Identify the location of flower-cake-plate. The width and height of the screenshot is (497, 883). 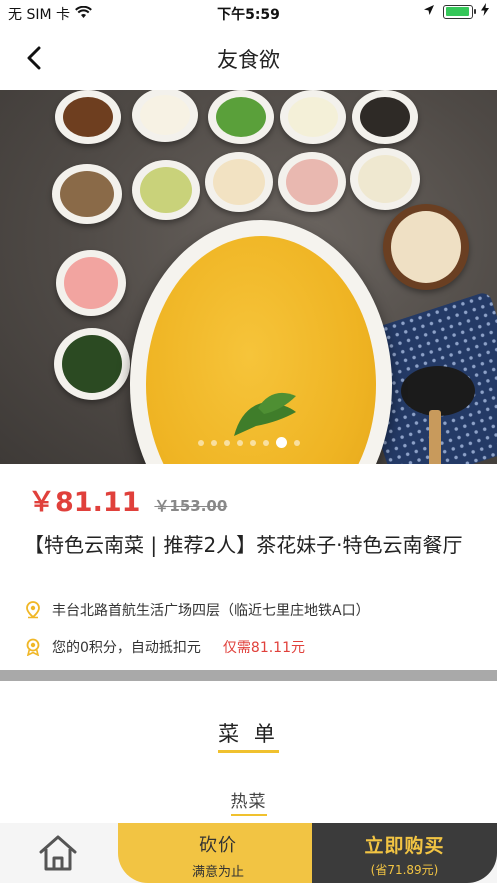
(426, 247).